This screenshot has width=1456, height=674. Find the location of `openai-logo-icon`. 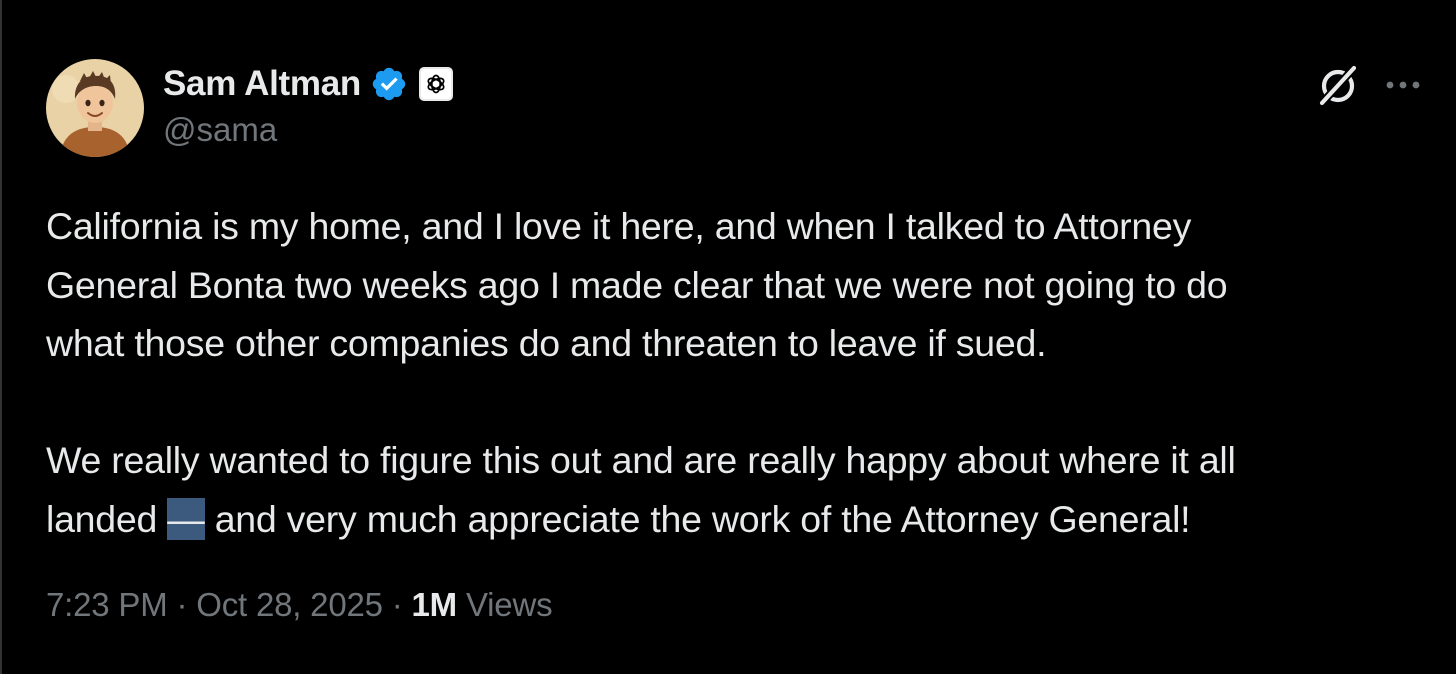

openai-logo-icon is located at coordinates (435, 84).